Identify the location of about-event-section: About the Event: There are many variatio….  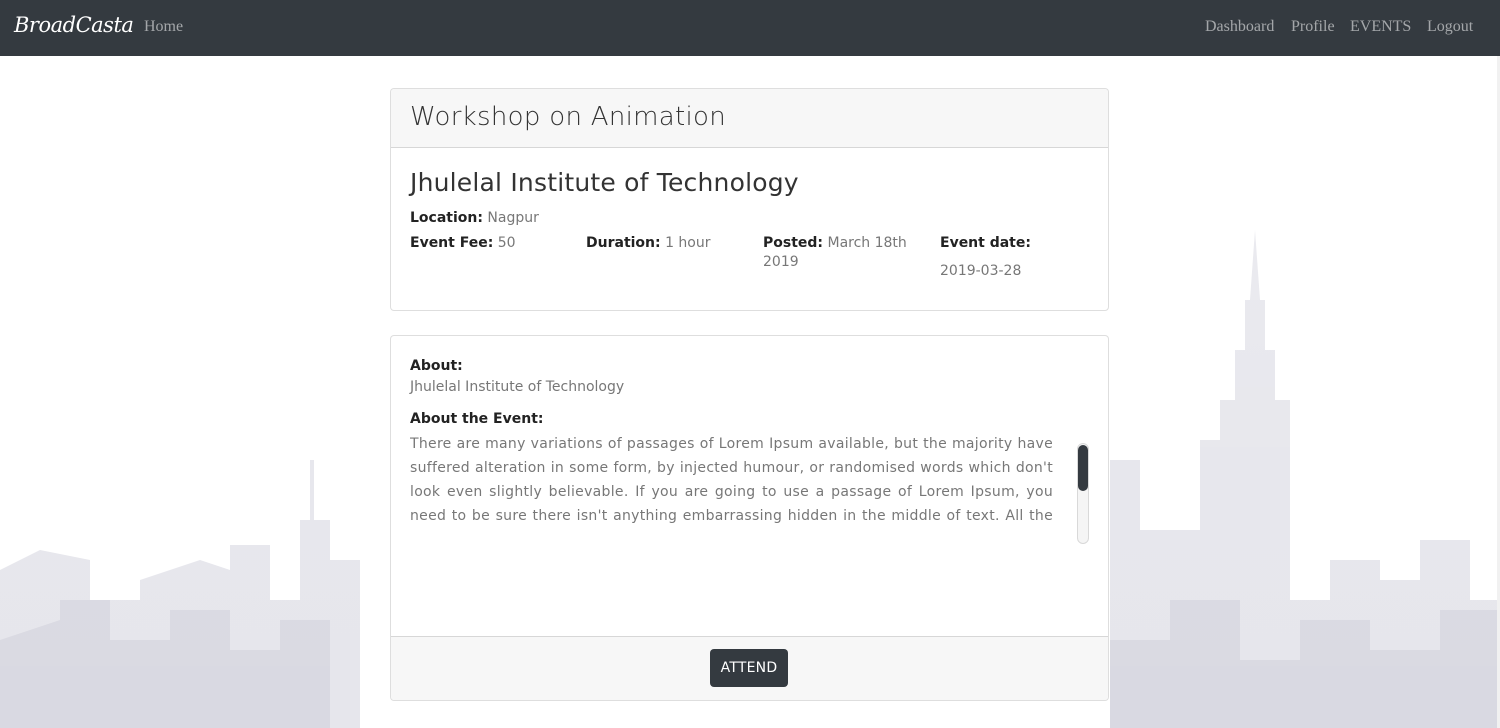
(749, 471).